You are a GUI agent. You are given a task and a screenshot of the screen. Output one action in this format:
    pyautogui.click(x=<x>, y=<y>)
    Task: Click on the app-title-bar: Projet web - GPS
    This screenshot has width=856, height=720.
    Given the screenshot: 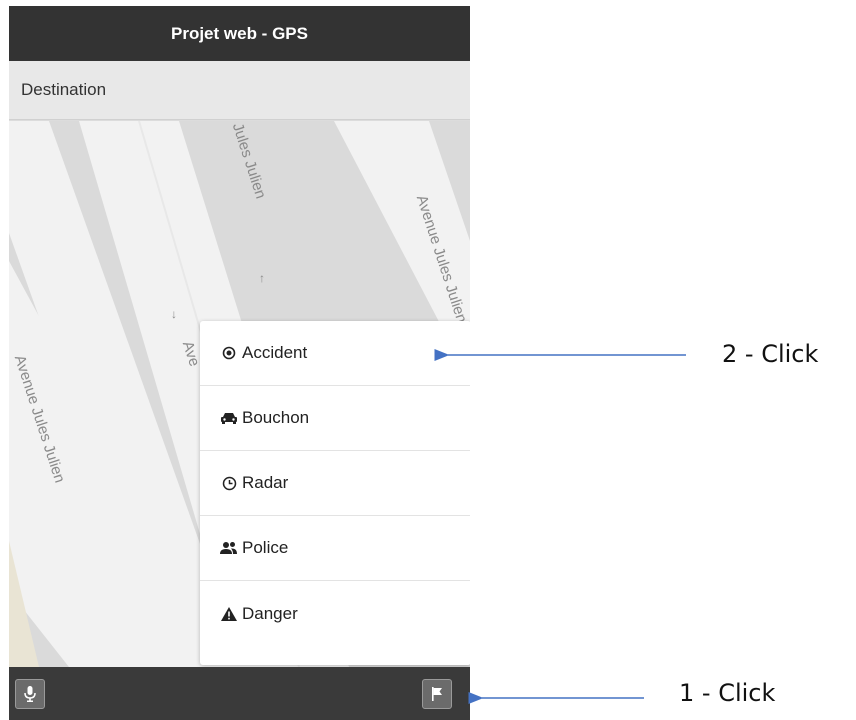 What is the action you would take?
    pyautogui.click(x=239, y=33)
    